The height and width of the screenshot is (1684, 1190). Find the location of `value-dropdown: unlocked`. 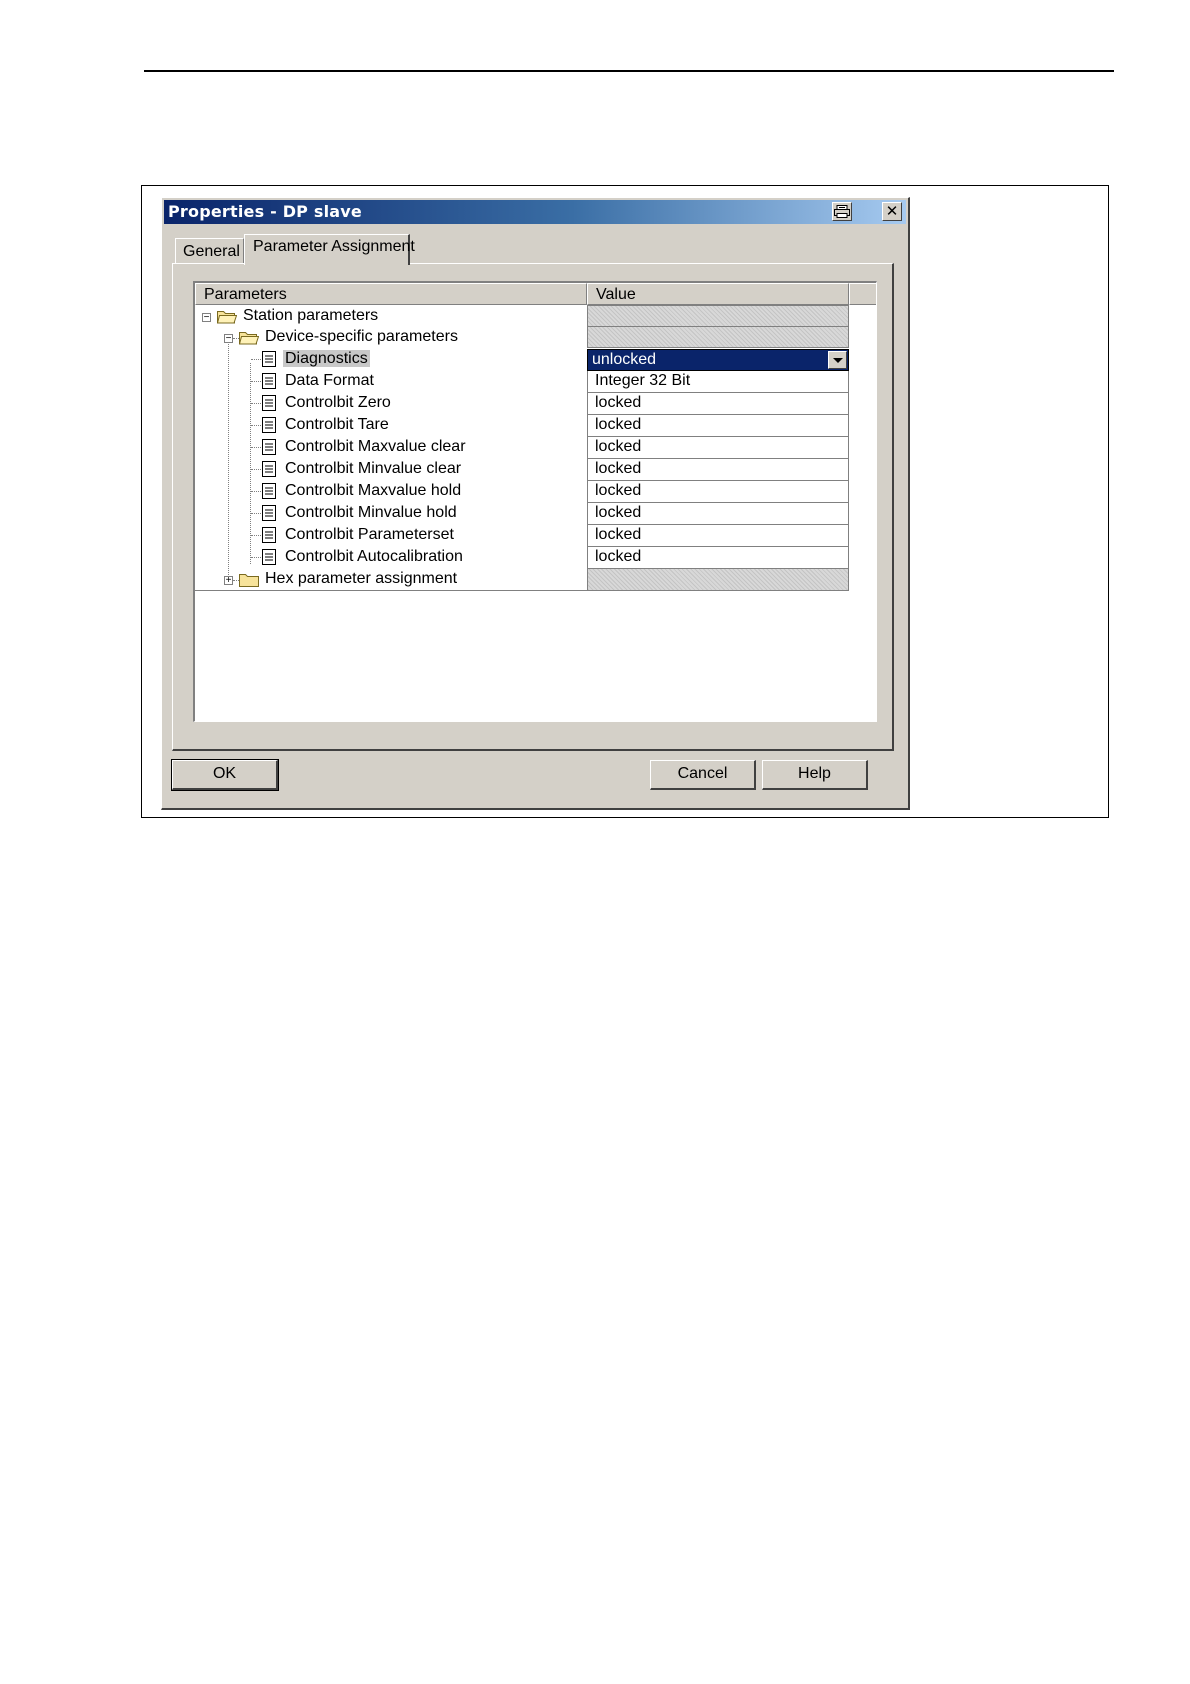

value-dropdown: unlocked is located at coordinates (718, 360).